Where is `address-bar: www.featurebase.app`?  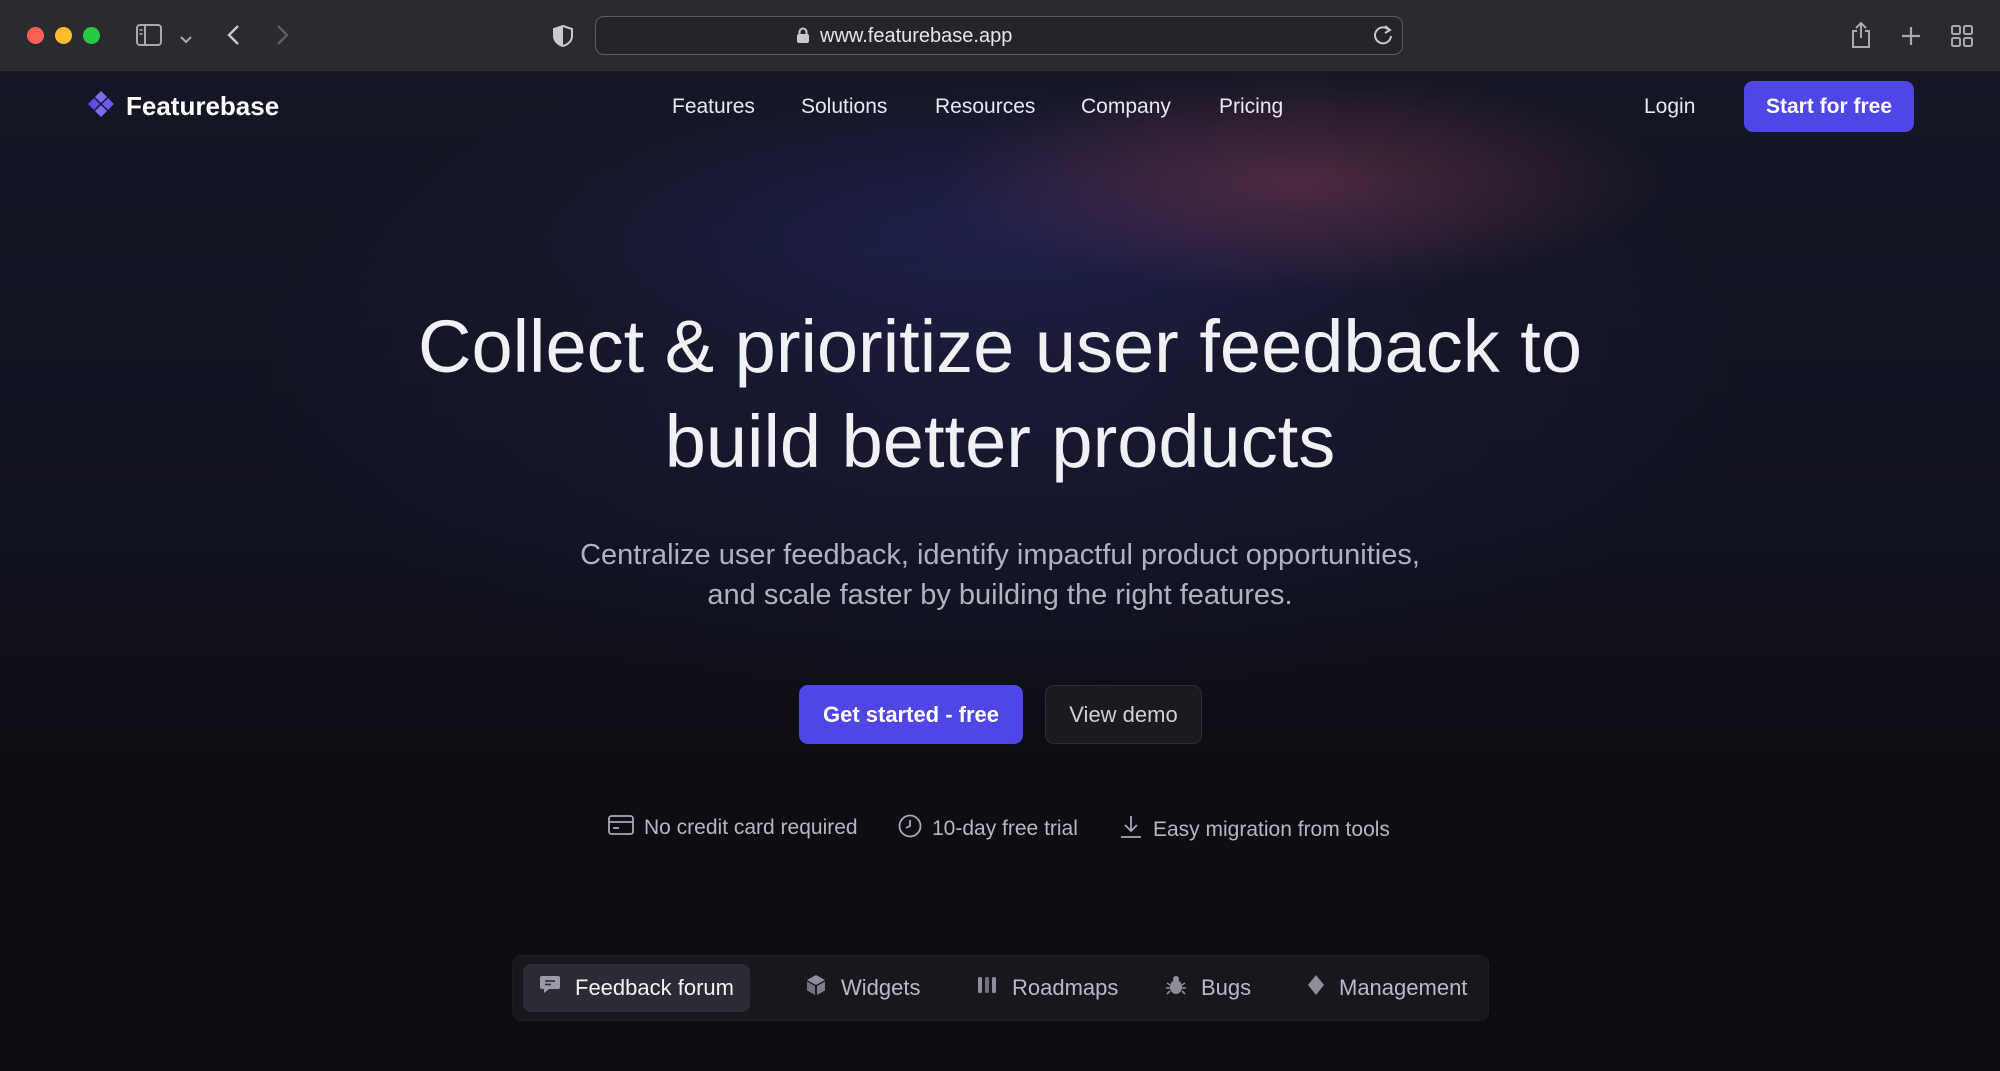 address-bar: www.featurebase.app is located at coordinates (999, 35).